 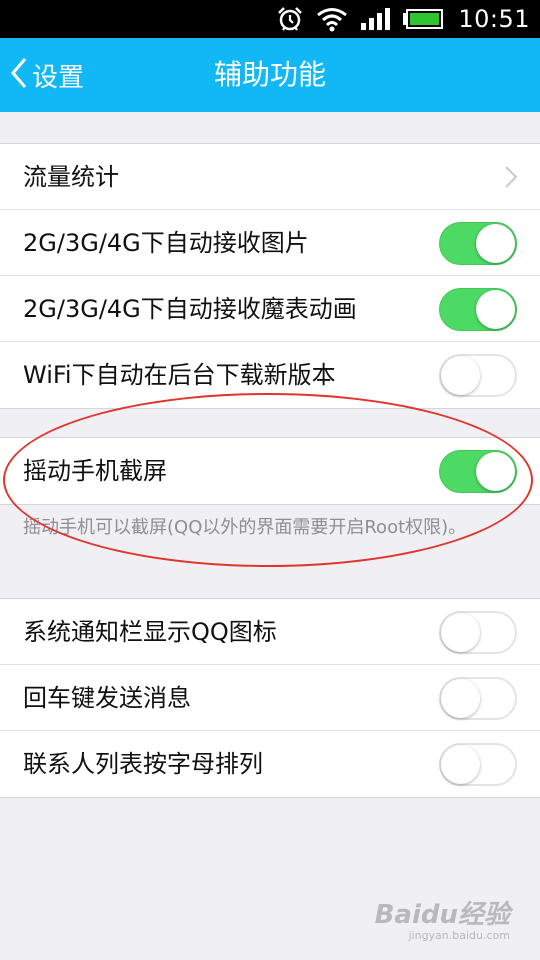 I want to click on row-wifi-auto-download: WiFi下自动在后台下载新版本, so click(x=270, y=375).